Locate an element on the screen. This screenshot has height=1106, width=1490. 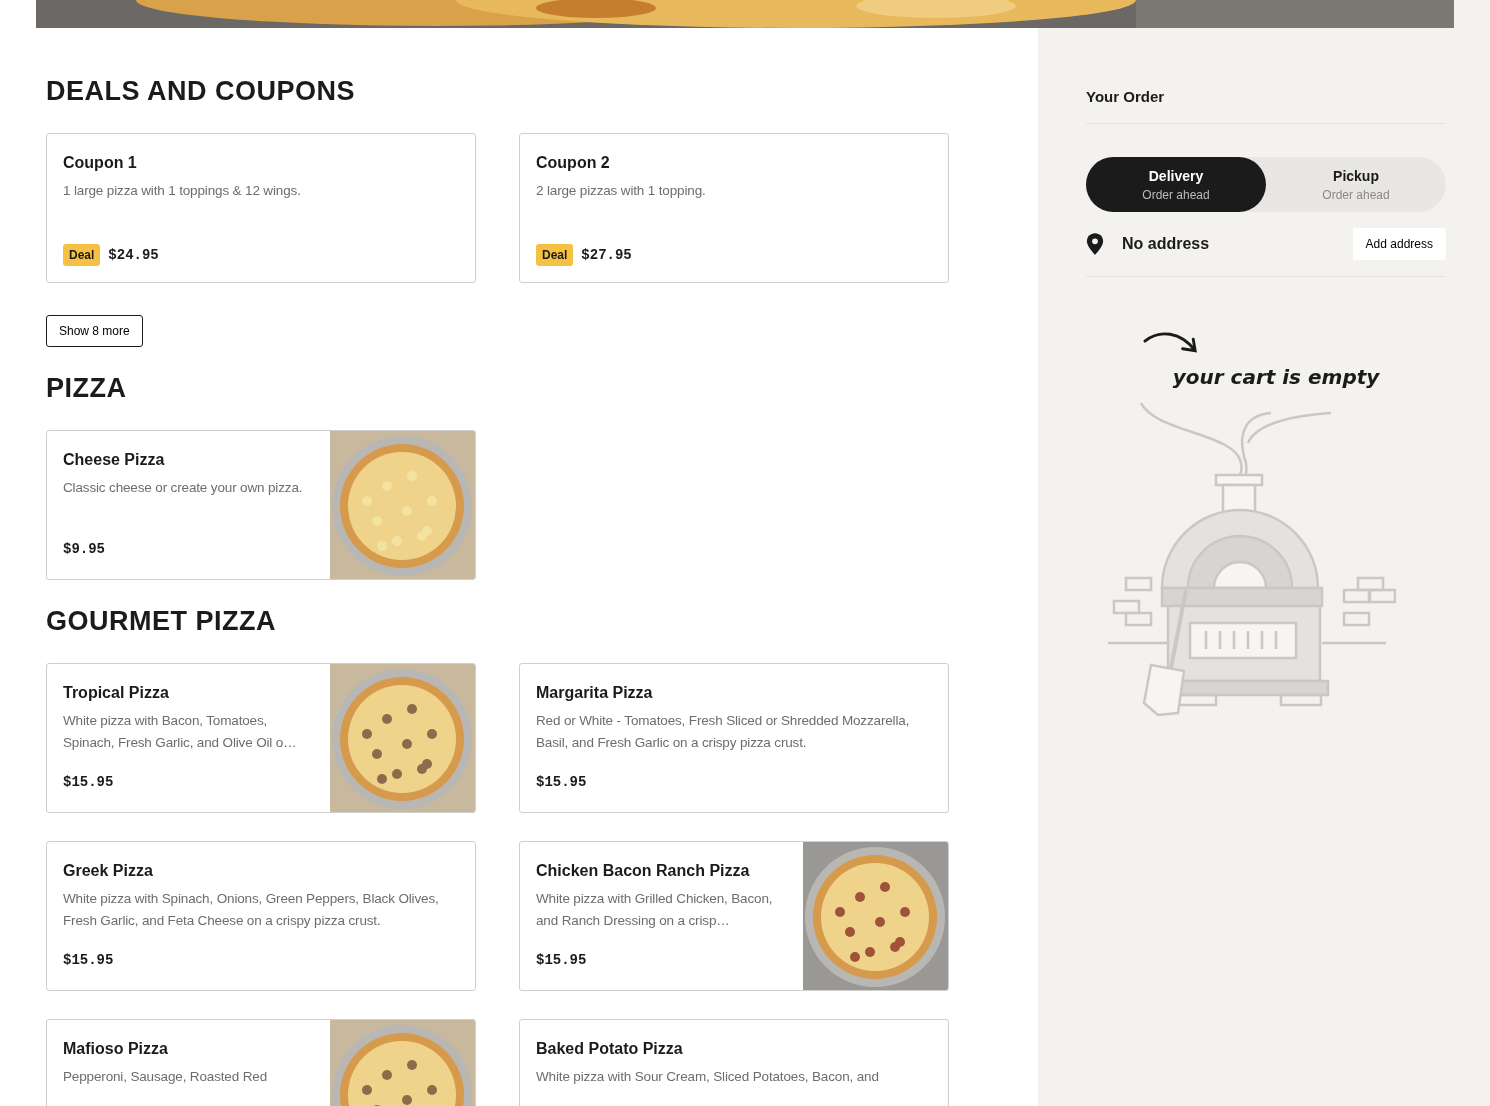
menu-item-card: Greek Pizza White pizza with Spinach, Onions, Green Peppers, Black Olives, Fresh Garlic, and Feta Cheese on a crispy pizza crust. $15.95 is located at coordinates (261, 916).